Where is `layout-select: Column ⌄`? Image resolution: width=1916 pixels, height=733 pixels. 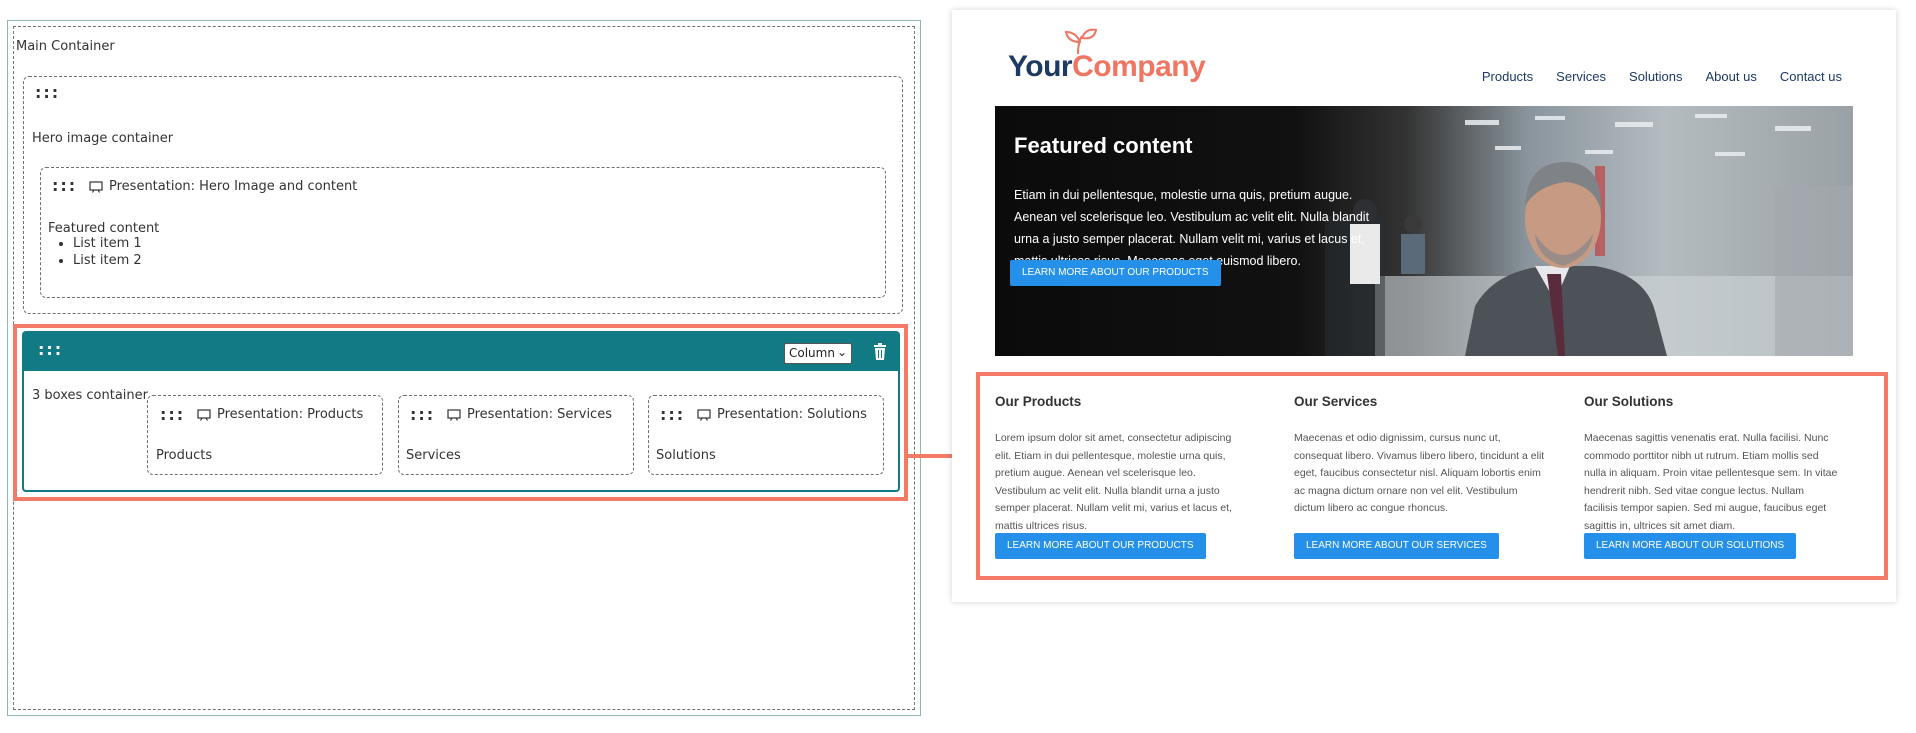
layout-select: Column ⌄ is located at coordinates (818, 353).